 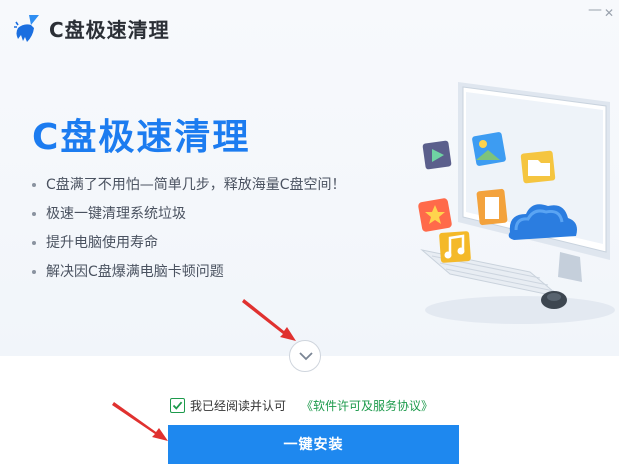 What do you see at coordinates (116, 214) in the screenshot?
I see `feature-text: 极速一键清理系统垃圾` at bounding box center [116, 214].